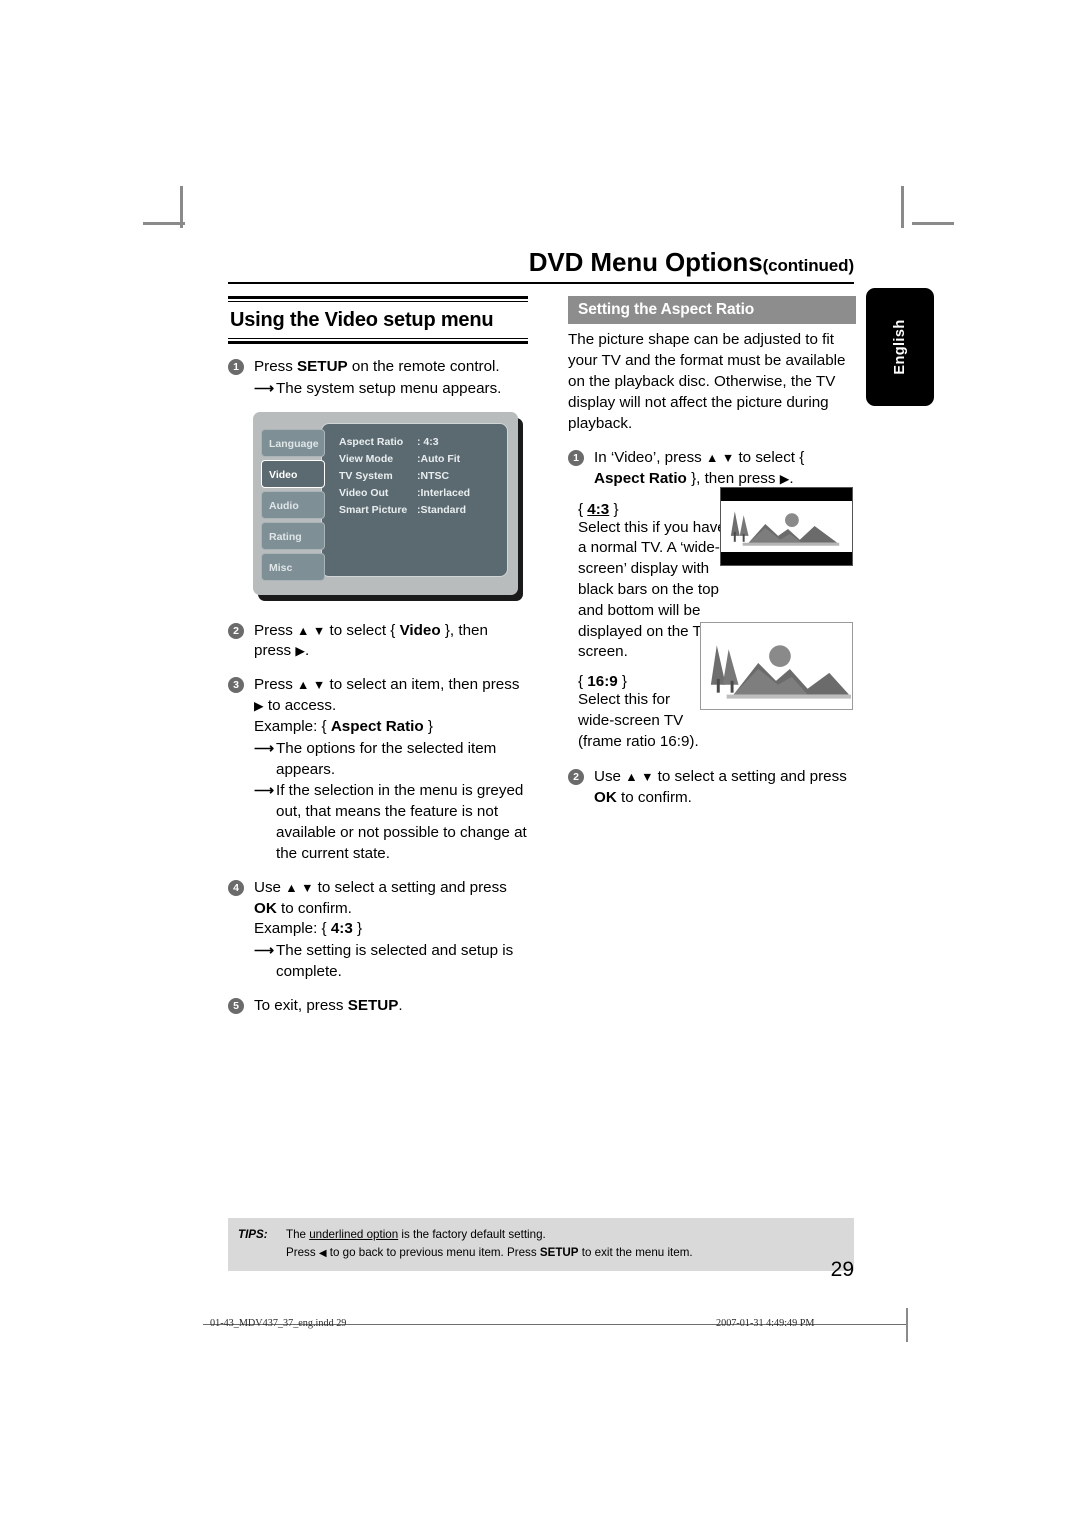 This screenshot has height=1527, width=1080. Describe the element at coordinates (635, 1252) in the screenshot. I see `tips-line2-c: to exit the menu item.` at that location.